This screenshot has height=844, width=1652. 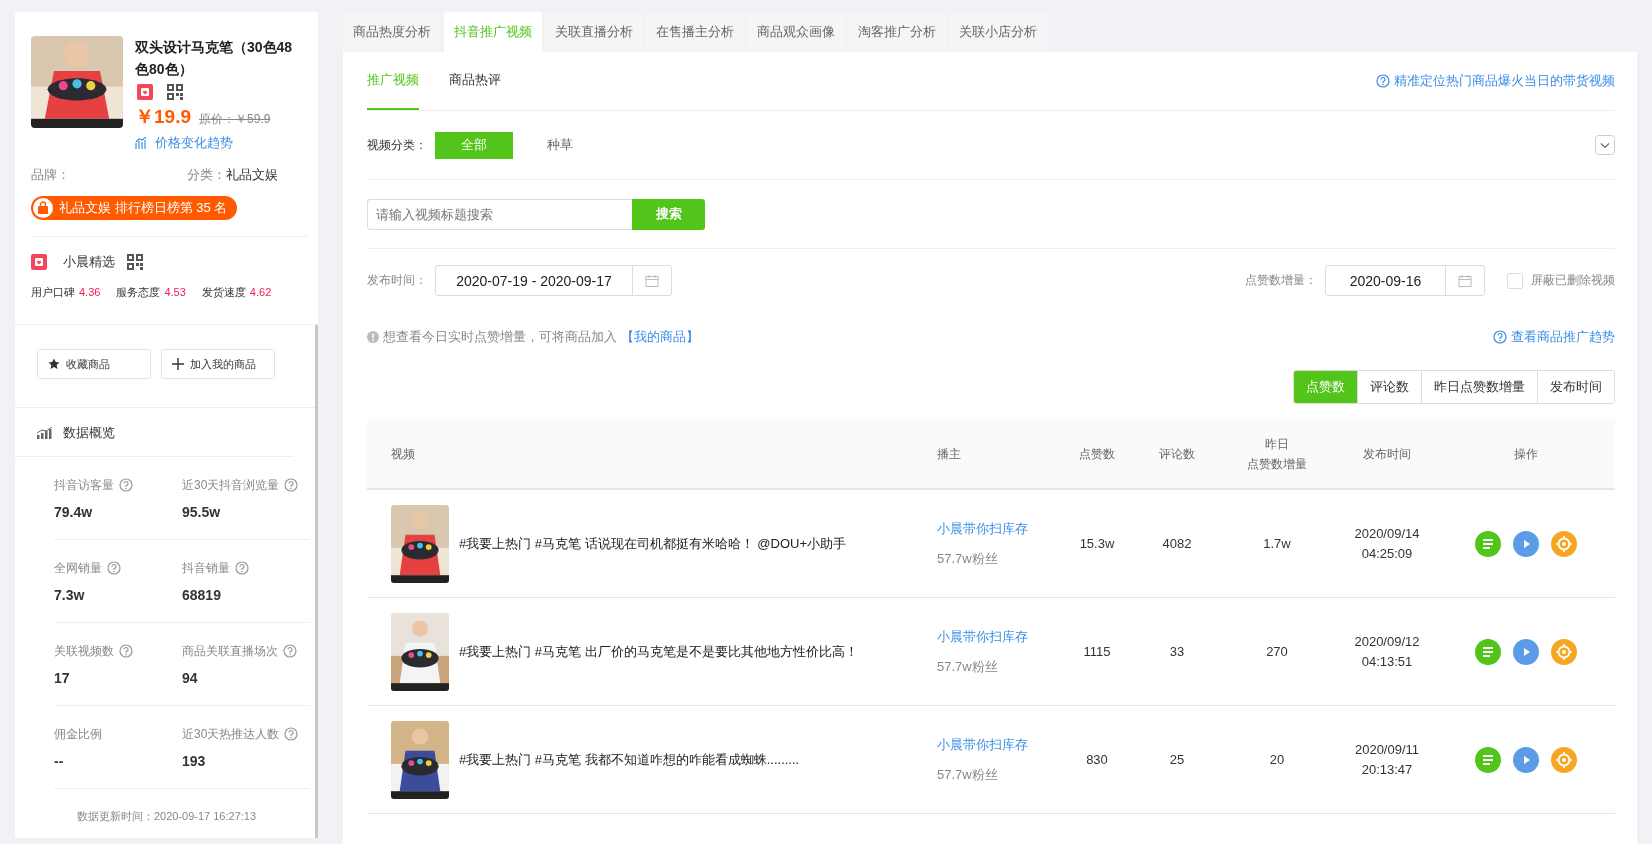 I want to click on category-option: 种草, so click(x=560, y=145).